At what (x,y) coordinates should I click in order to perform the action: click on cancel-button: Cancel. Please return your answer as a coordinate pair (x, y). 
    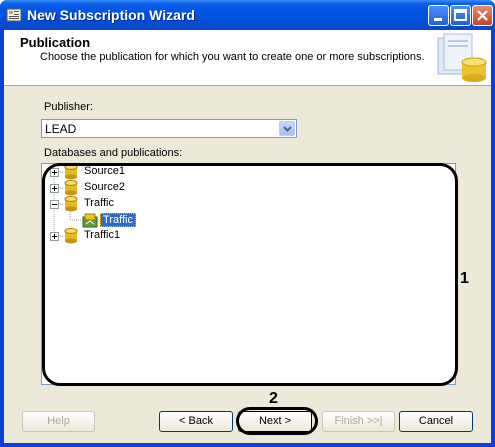
    Looking at the image, I should click on (436, 421).